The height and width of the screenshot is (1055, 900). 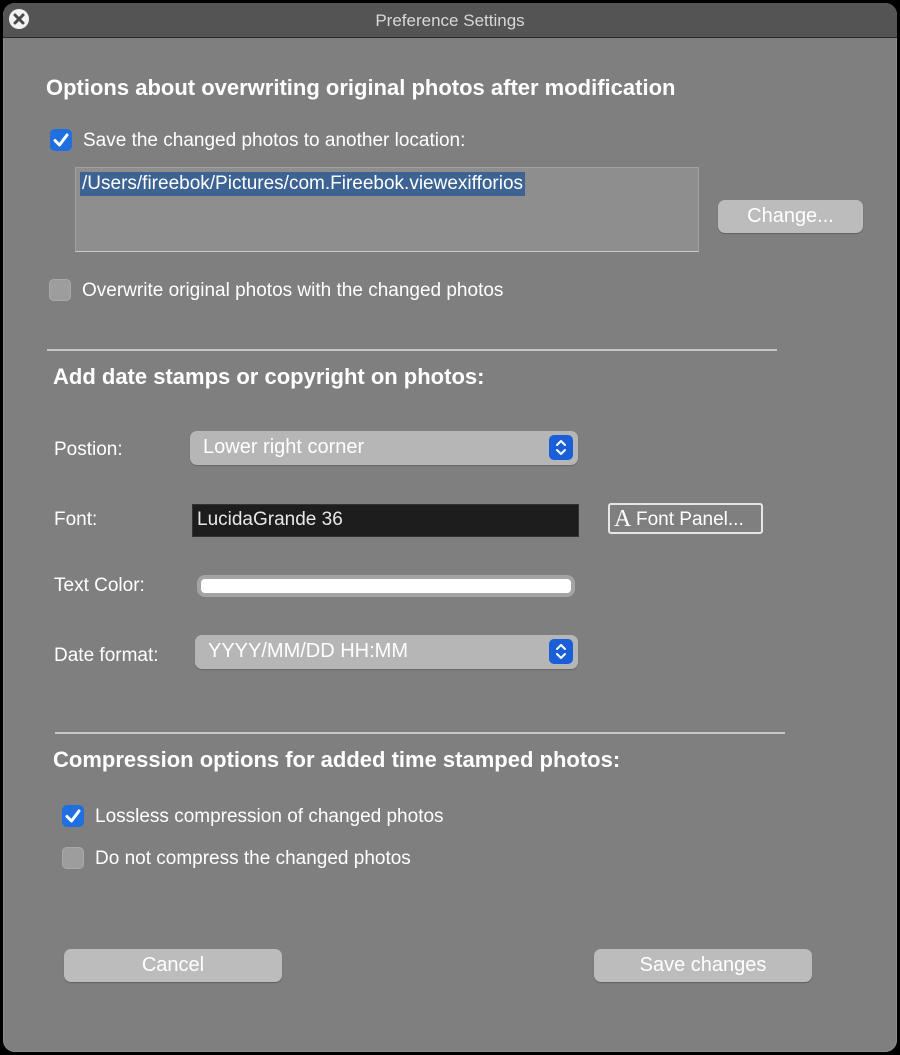 What do you see at coordinates (269, 816) in the screenshot?
I see `lossless-compression-label: Lossless compression of changed photos` at bounding box center [269, 816].